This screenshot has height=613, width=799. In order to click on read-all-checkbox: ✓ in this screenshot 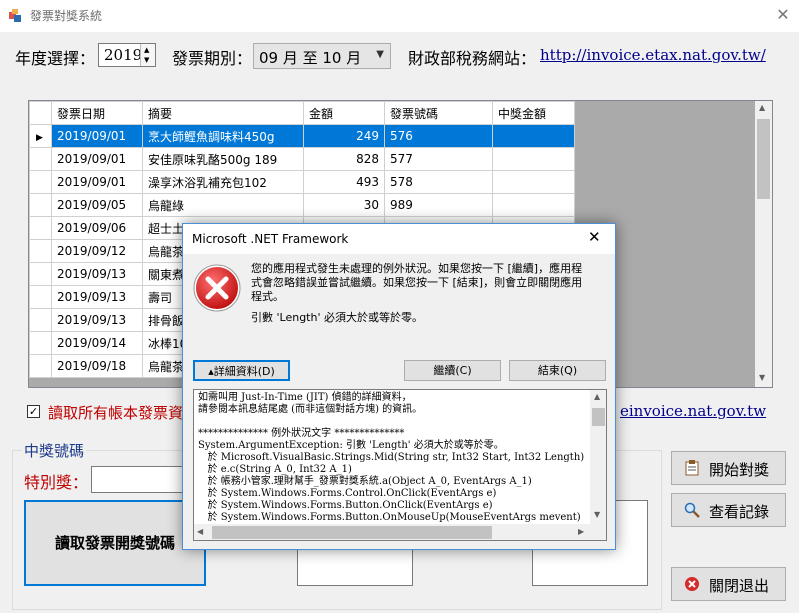, I will do `click(33, 411)`.